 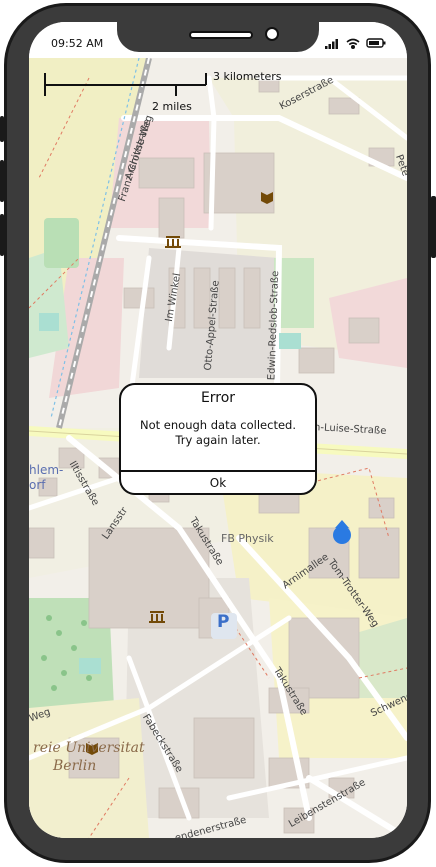 I want to click on poi-label-fb-physik: FB Physik, so click(x=247, y=538).